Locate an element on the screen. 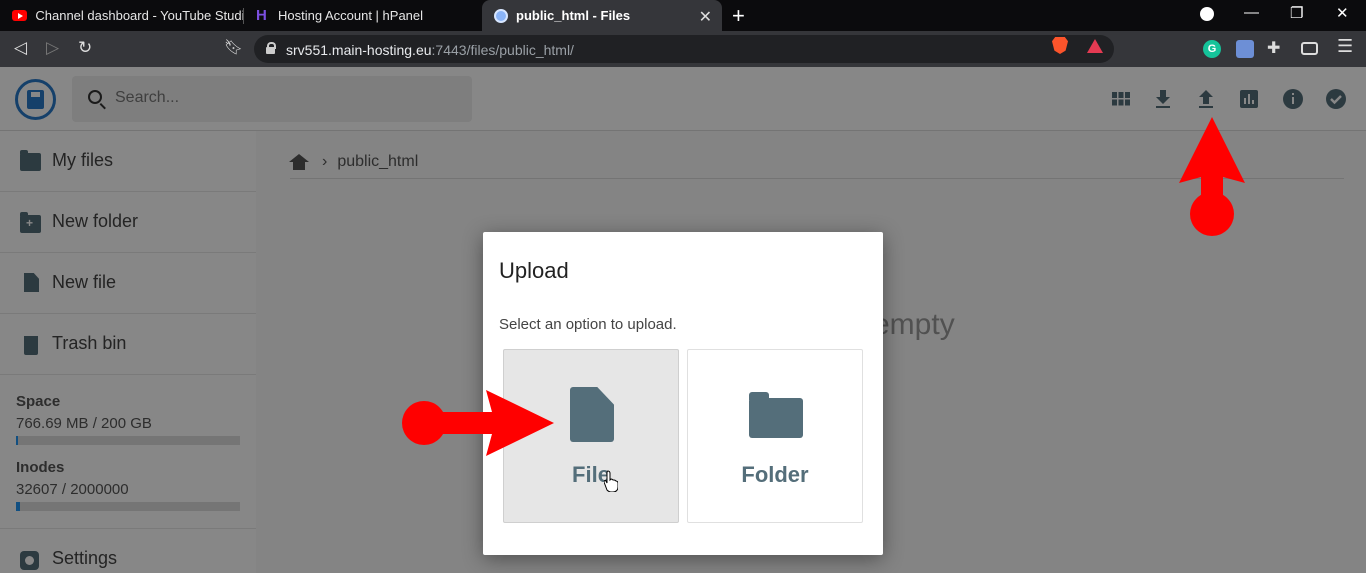  restore-button: ❐ is located at coordinates (1296, 13).